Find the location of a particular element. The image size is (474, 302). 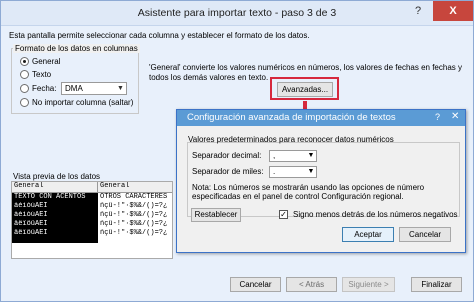

radio-date is located at coordinates (24, 88).